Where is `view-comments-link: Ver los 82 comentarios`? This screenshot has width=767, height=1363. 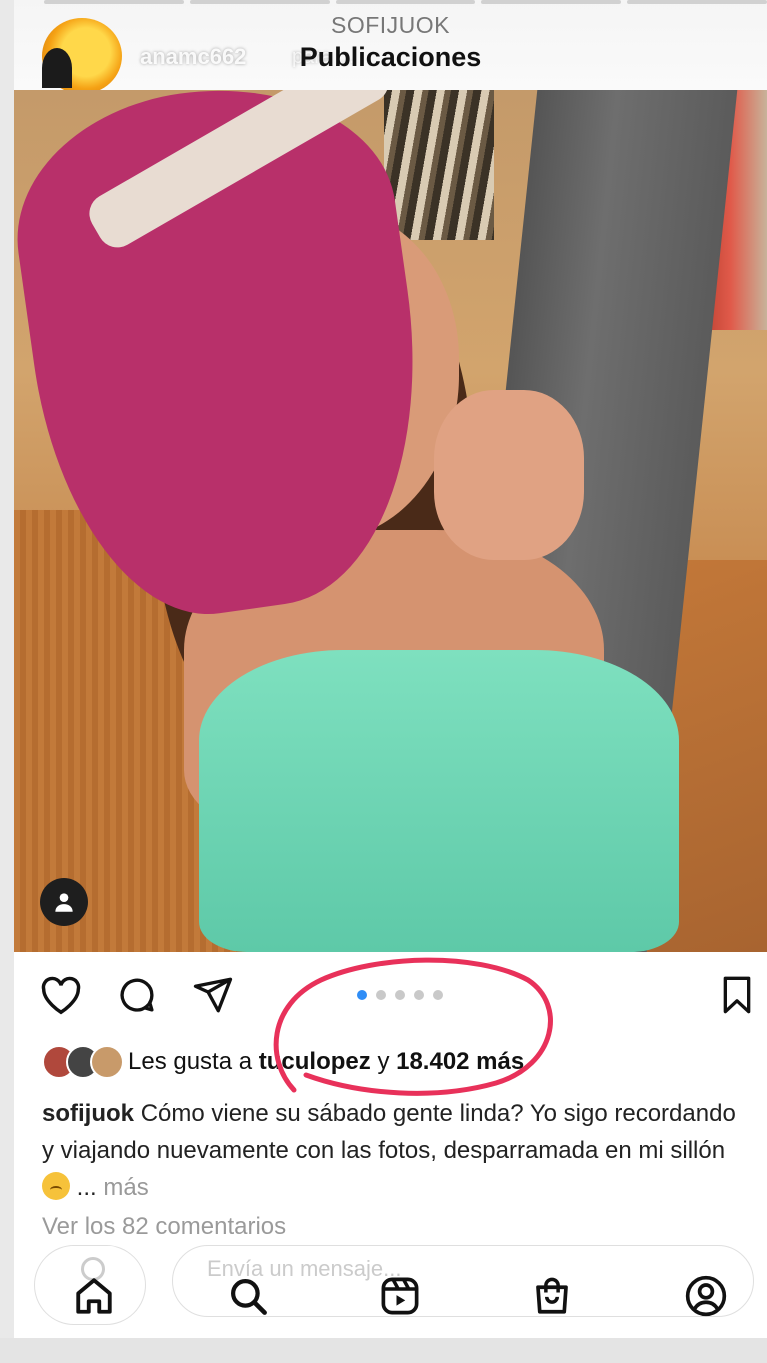 view-comments-link: Ver los 82 comentarios is located at coordinates (164, 1227).